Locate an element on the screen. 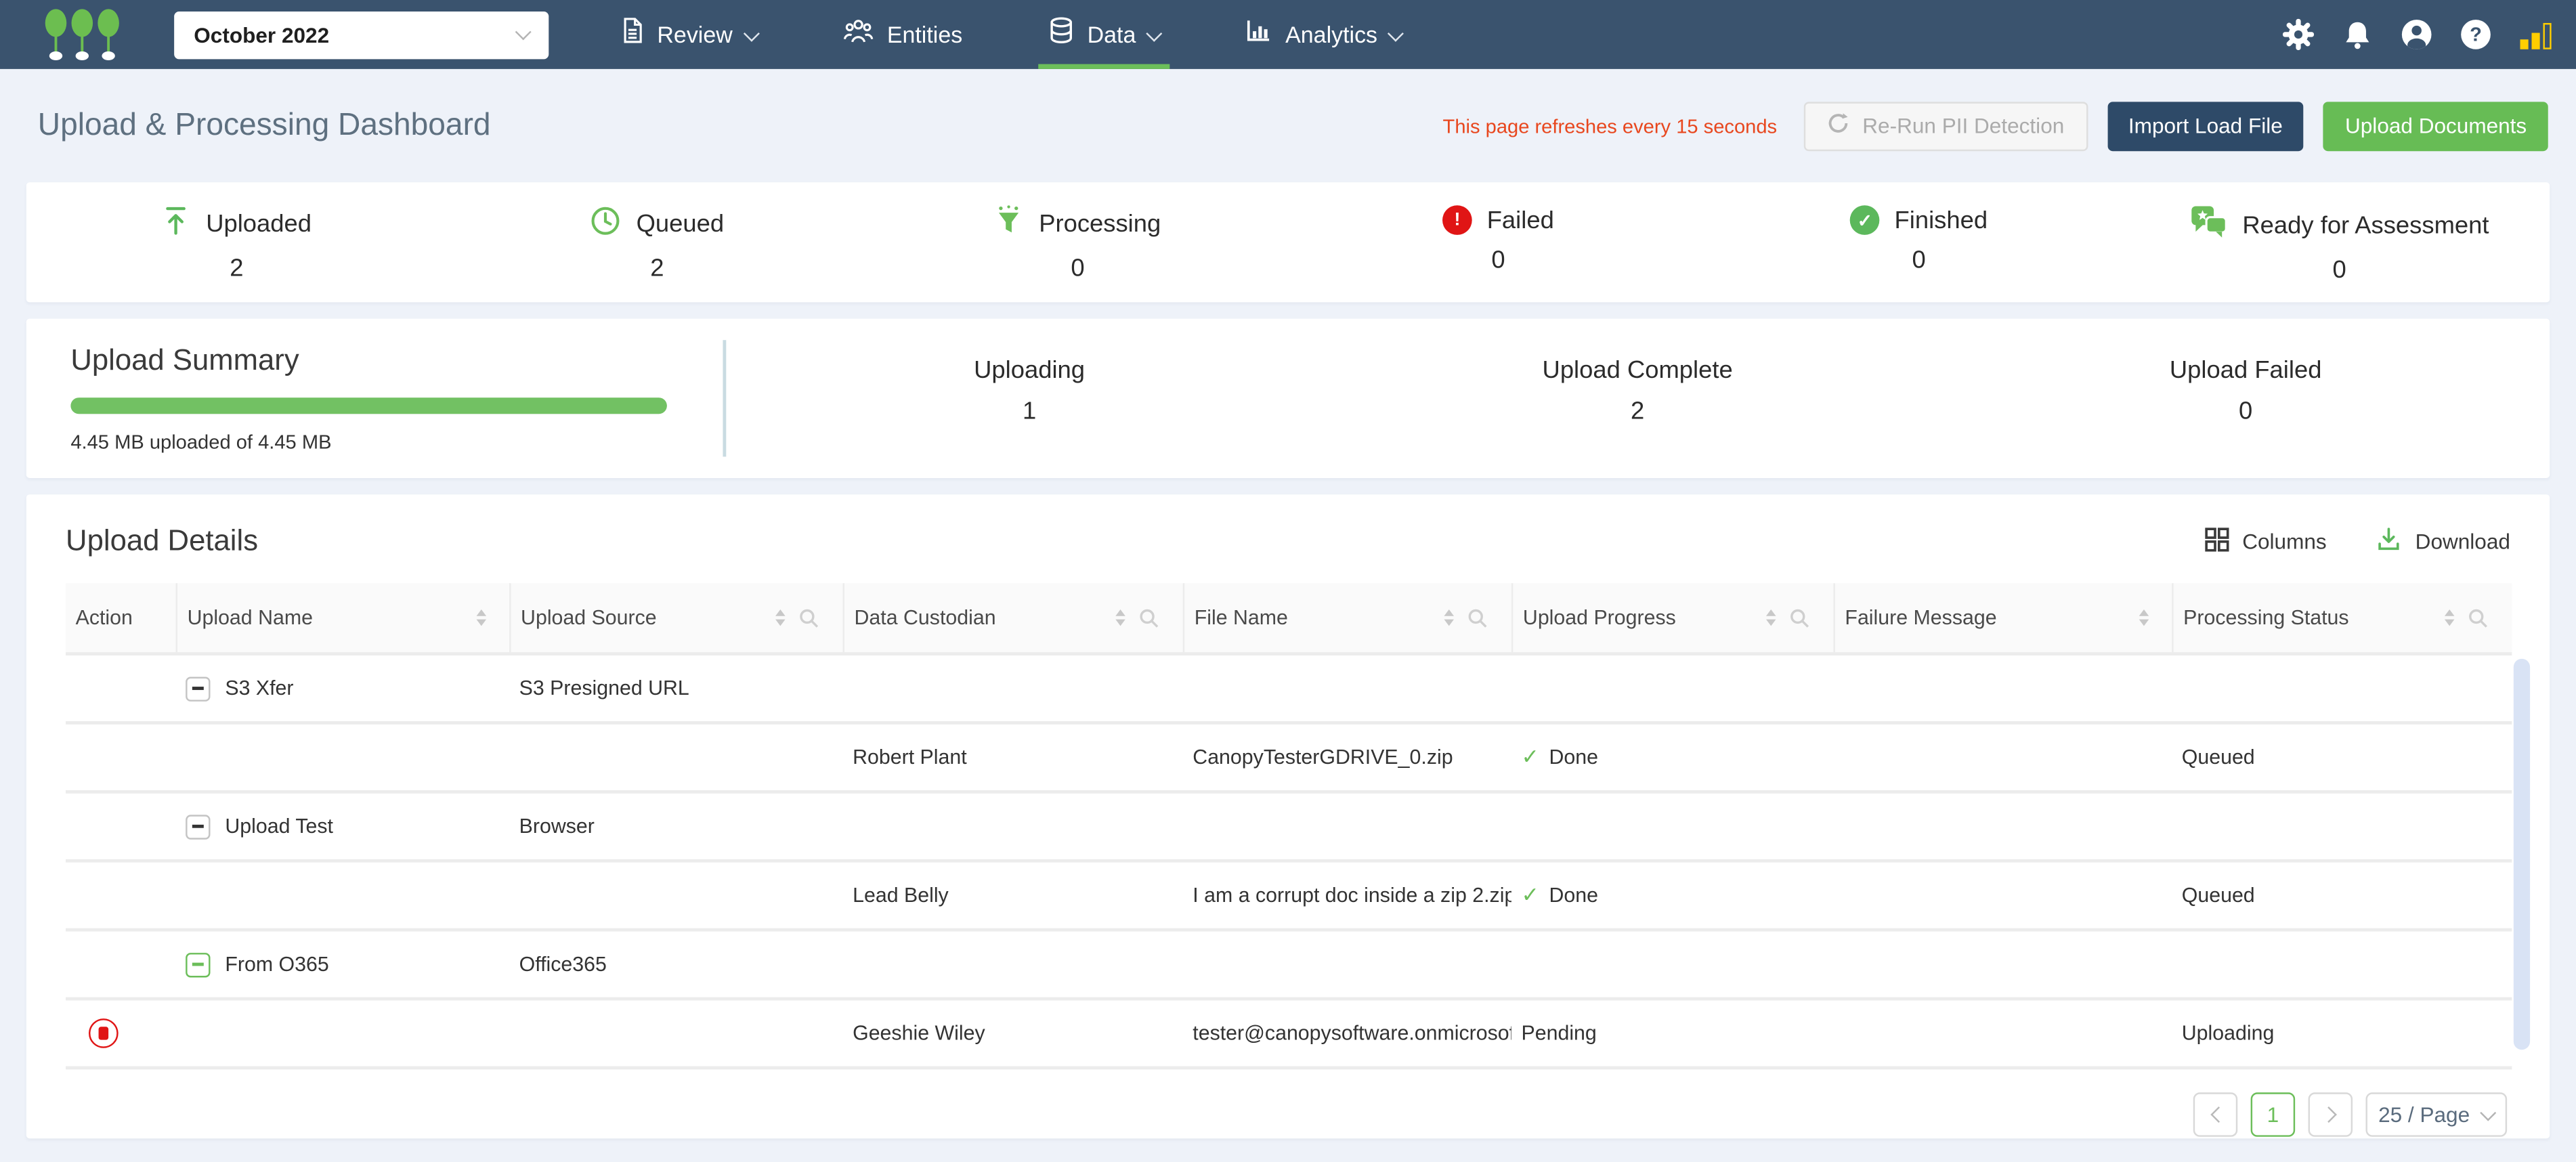 Image resolution: width=2576 pixels, height=1162 pixels. columns-button: Columns is located at coordinates (2265, 542).